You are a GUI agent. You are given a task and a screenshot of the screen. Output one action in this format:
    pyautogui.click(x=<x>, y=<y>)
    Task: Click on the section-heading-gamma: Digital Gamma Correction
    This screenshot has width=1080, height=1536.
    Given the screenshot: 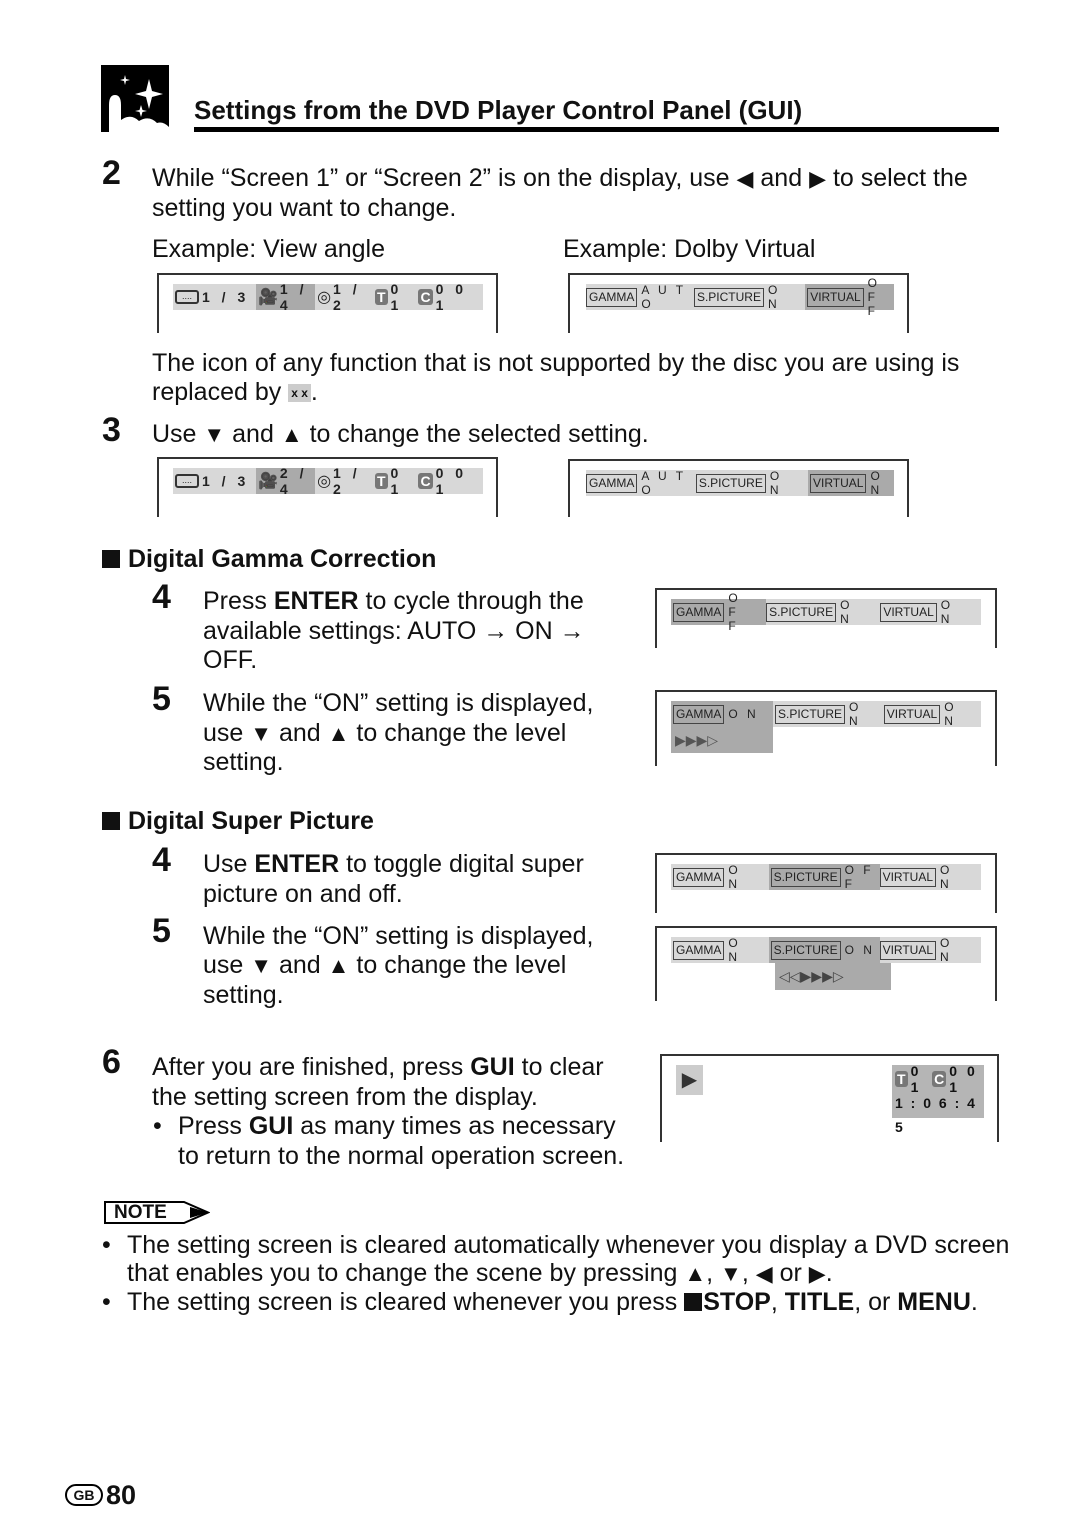 What is the action you would take?
    pyautogui.click(x=269, y=559)
    